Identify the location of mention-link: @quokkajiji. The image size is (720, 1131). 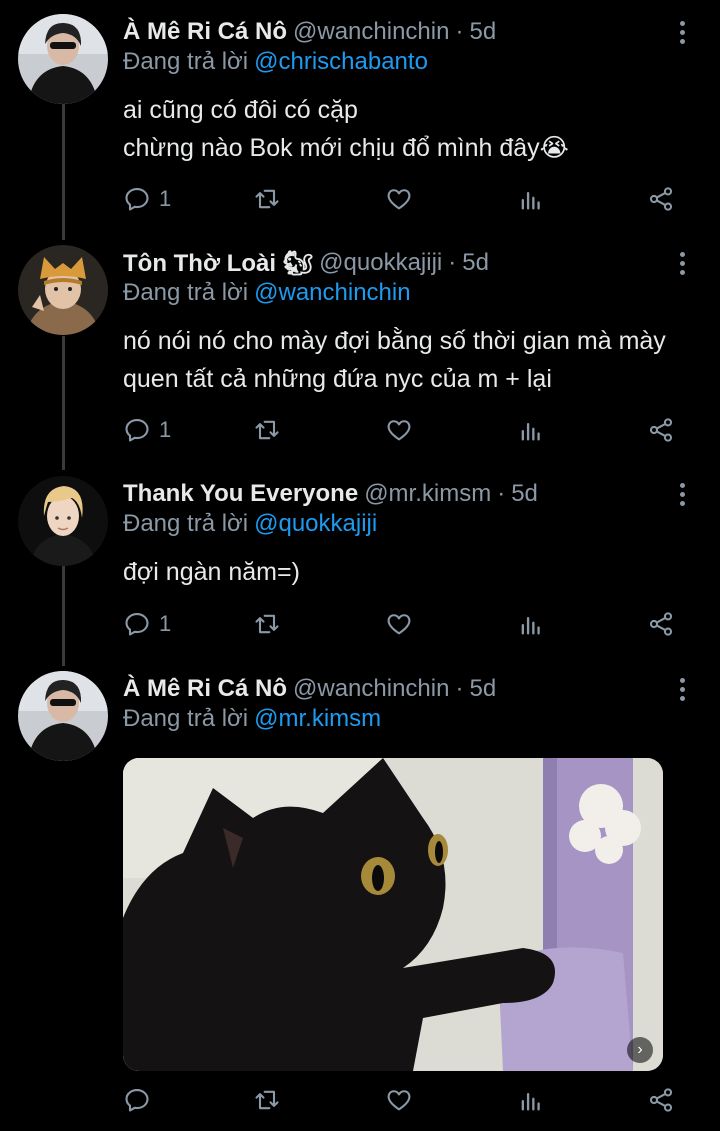
(315, 523).